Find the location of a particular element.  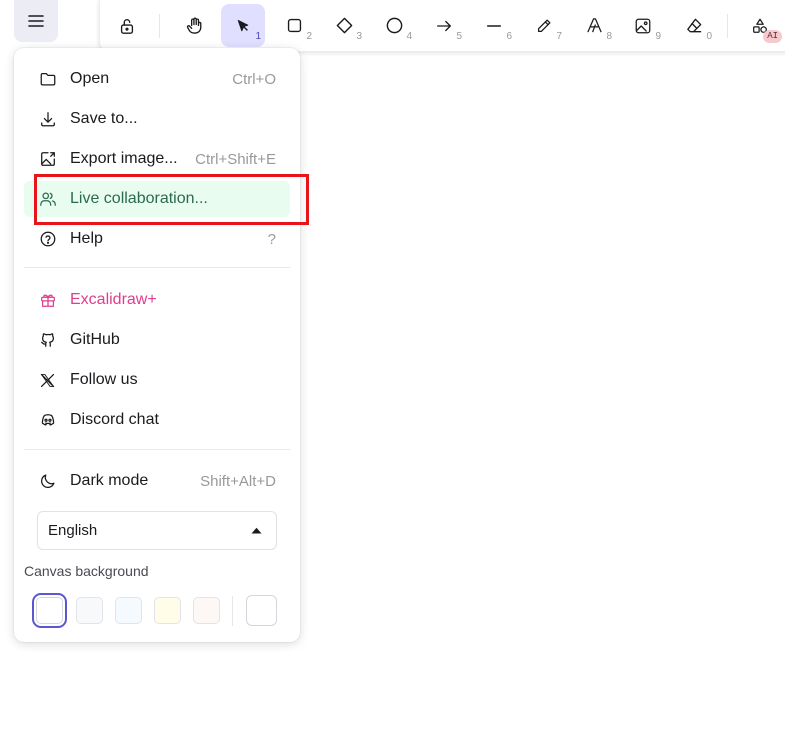

users-icon is located at coordinates (48, 199).